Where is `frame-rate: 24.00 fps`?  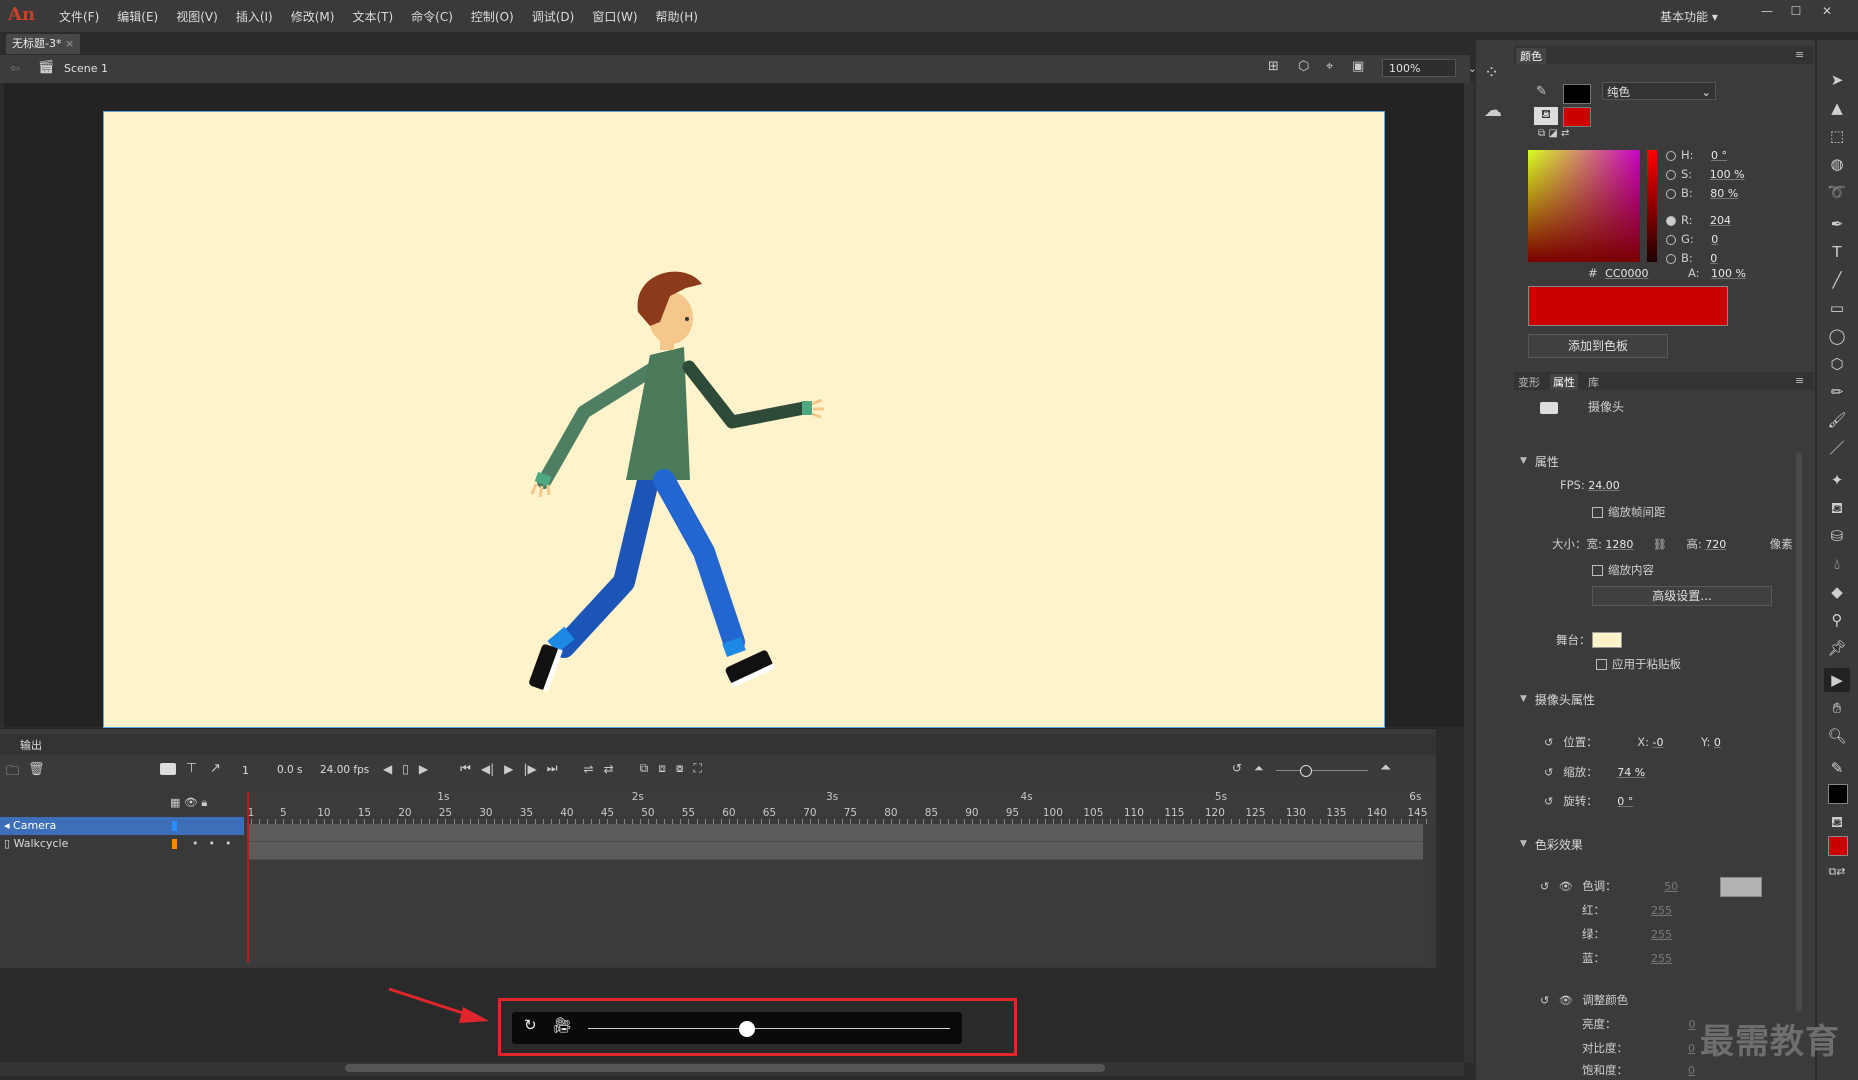
frame-rate: 24.00 fps is located at coordinates (344, 770).